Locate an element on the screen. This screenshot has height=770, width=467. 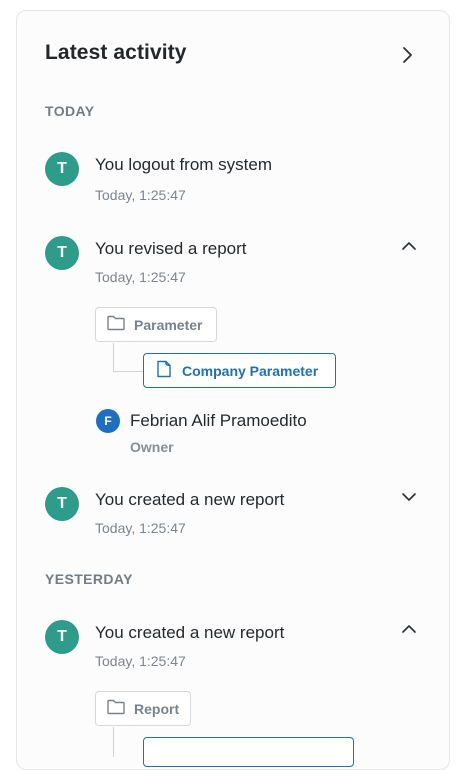
file-icon is located at coordinates (168, 370).